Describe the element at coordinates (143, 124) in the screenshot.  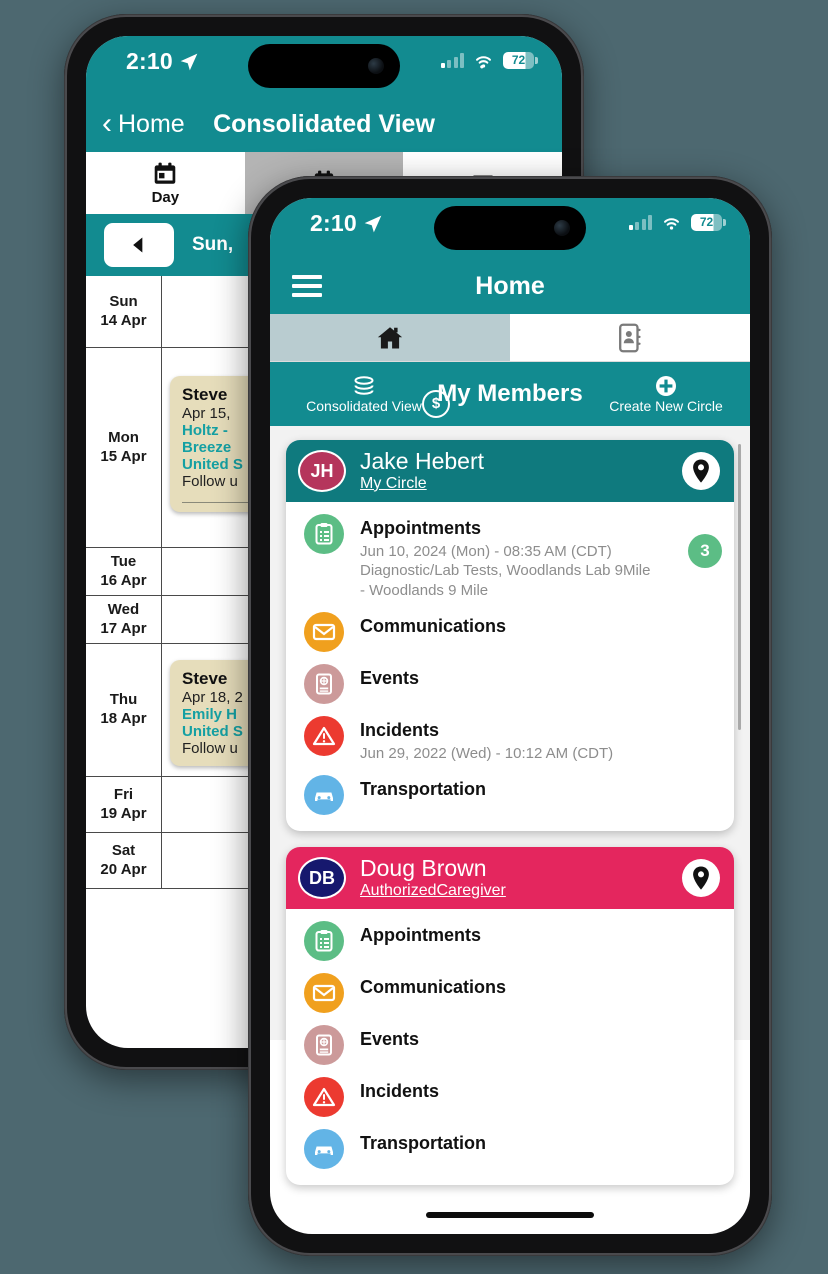
I see `back-button: ‹ Home` at that location.